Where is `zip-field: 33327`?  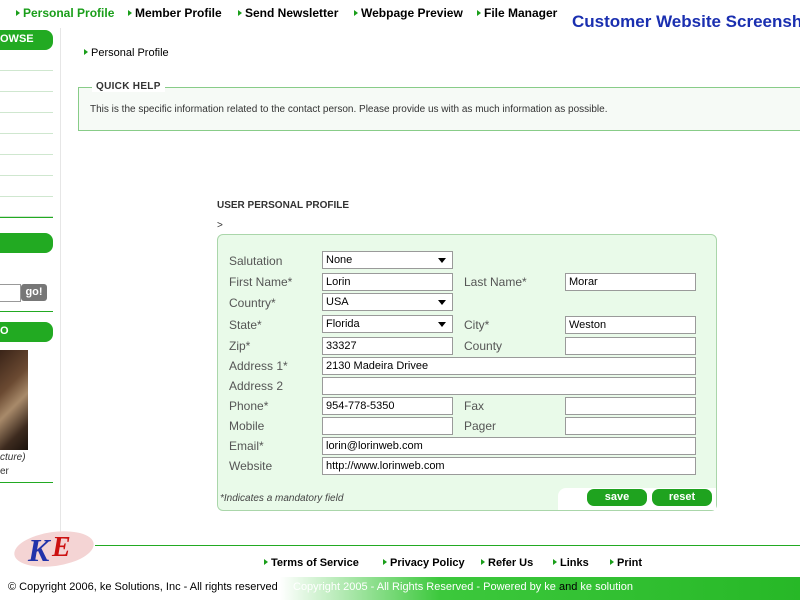 zip-field: 33327 is located at coordinates (387, 346).